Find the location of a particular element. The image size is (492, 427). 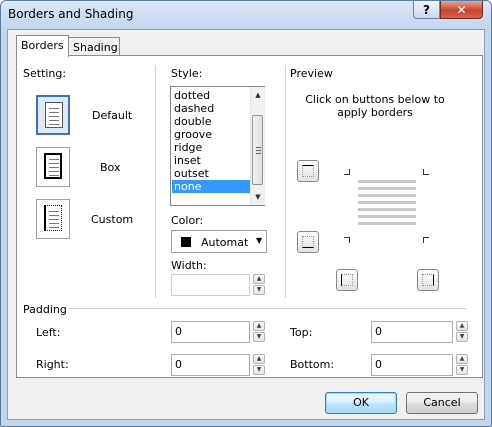

window-title: Borders and Shading is located at coordinates (71, 14).